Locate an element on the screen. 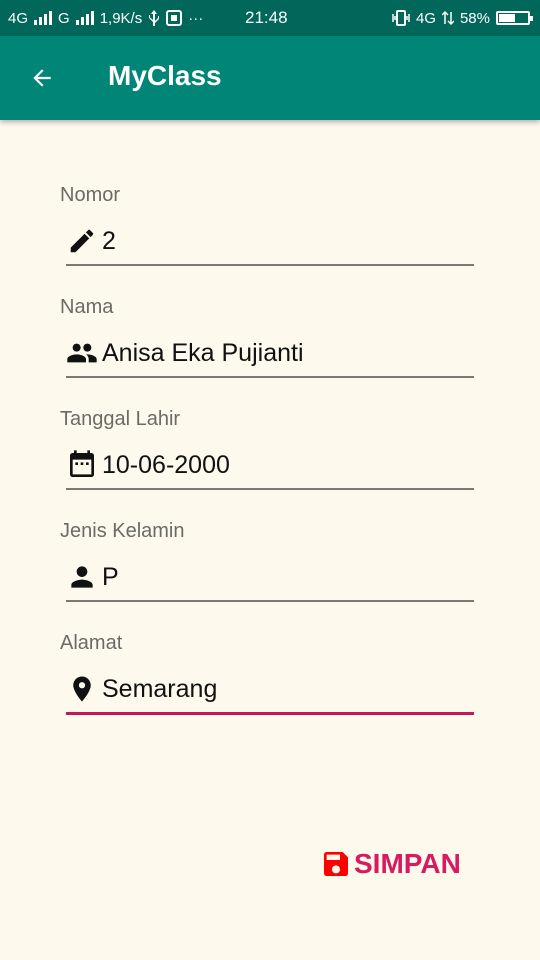  more-notifications-icon: ··· is located at coordinates (196, 18).